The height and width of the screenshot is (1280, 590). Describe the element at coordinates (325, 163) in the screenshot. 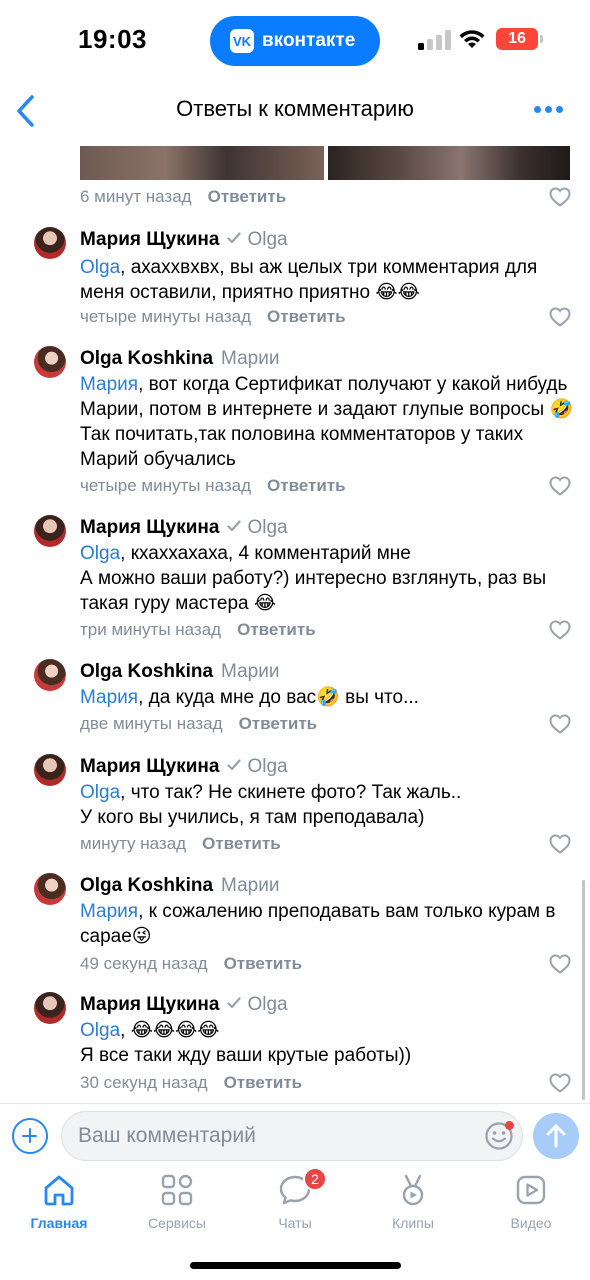

I see `comment-photo-strip` at that location.